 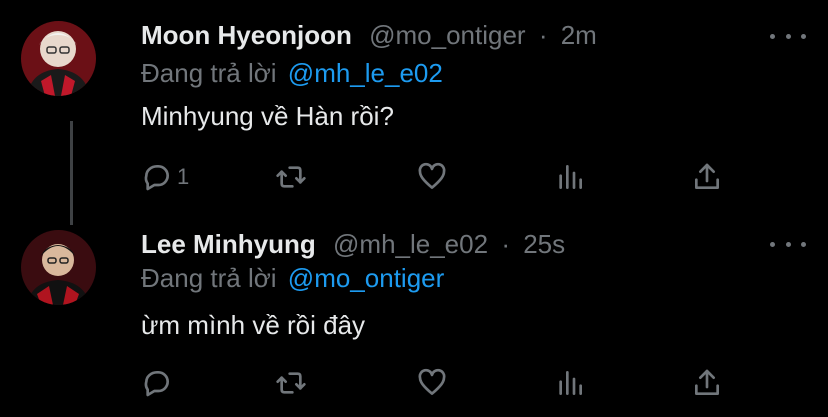 What do you see at coordinates (366, 278) in the screenshot?
I see `mention-link: @mo_ontiger` at bounding box center [366, 278].